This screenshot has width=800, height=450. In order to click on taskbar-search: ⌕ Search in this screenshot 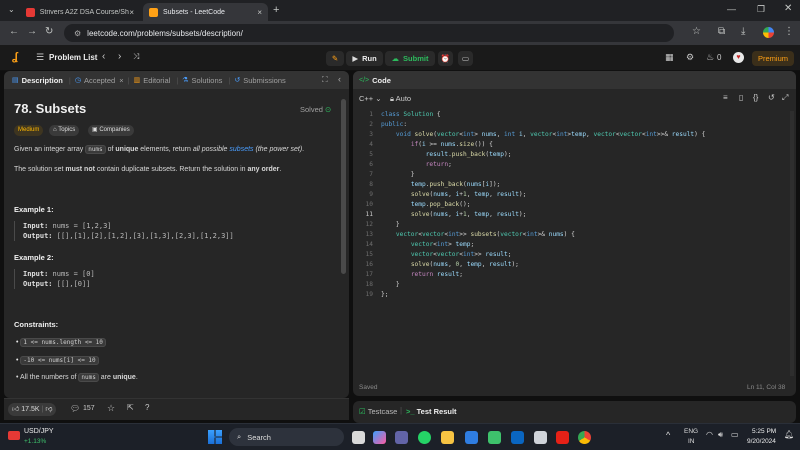, I will do `click(286, 437)`.